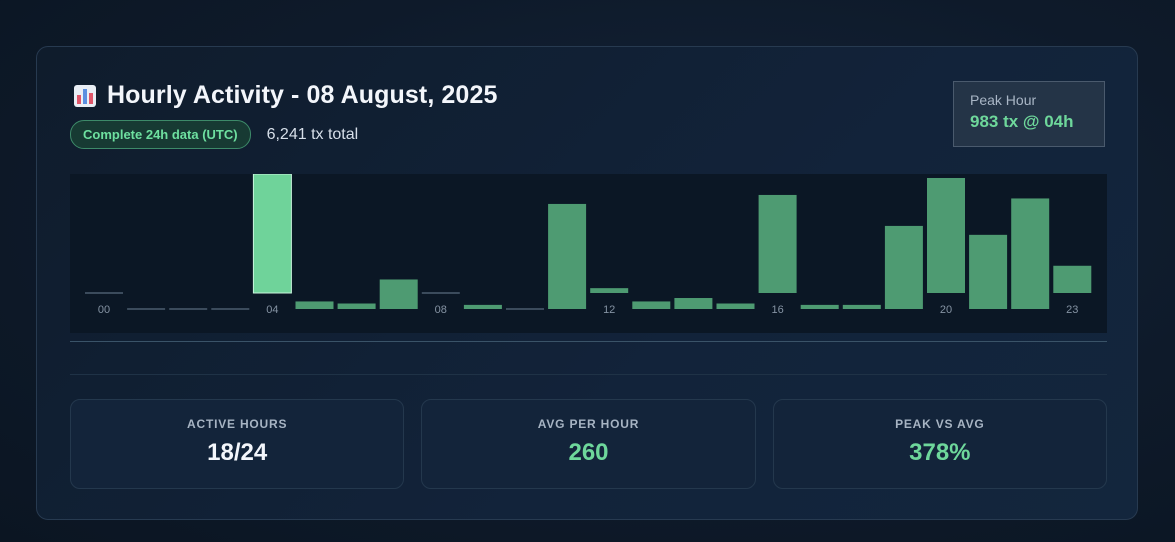  Describe the element at coordinates (302, 95) in the screenshot. I see `page-title: Hourly Activity - 08 August, 2025` at that location.